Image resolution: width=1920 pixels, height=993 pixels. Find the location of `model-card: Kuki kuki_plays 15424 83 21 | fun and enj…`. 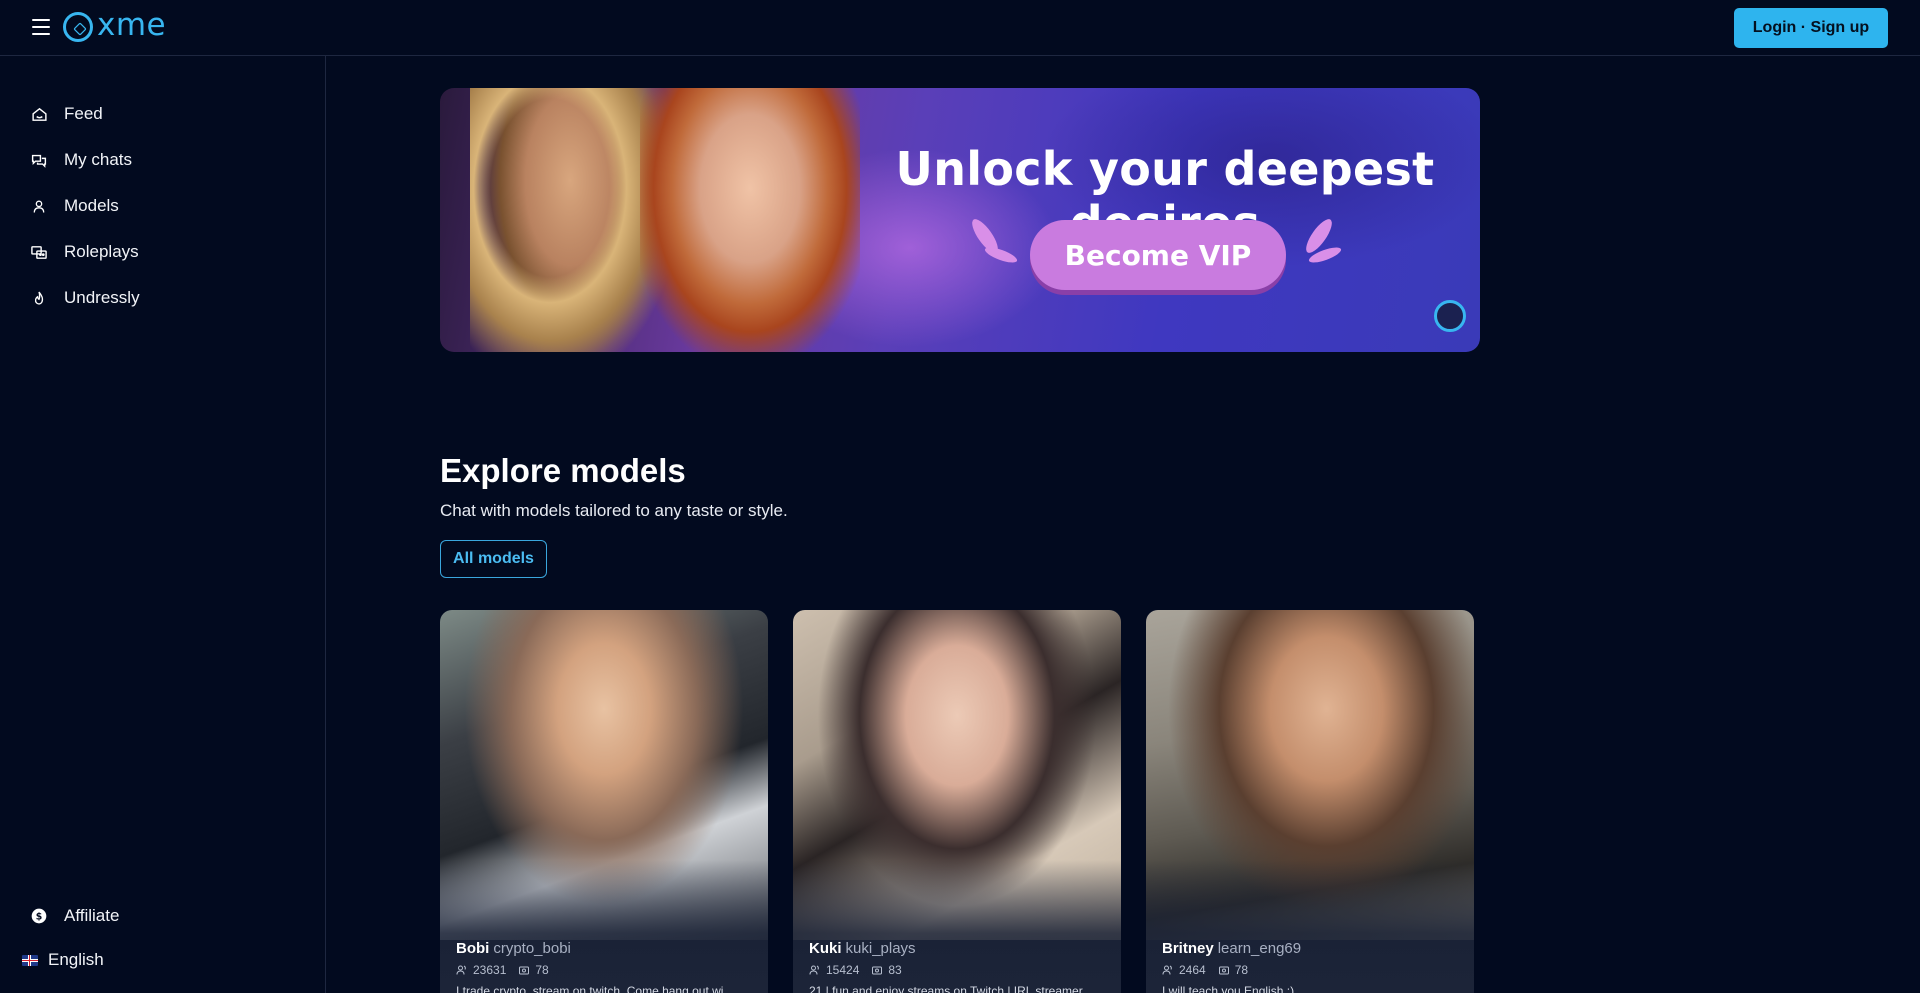

model-card: Kuki kuki_plays 15424 83 21 | fun and enj… is located at coordinates (957, 801).